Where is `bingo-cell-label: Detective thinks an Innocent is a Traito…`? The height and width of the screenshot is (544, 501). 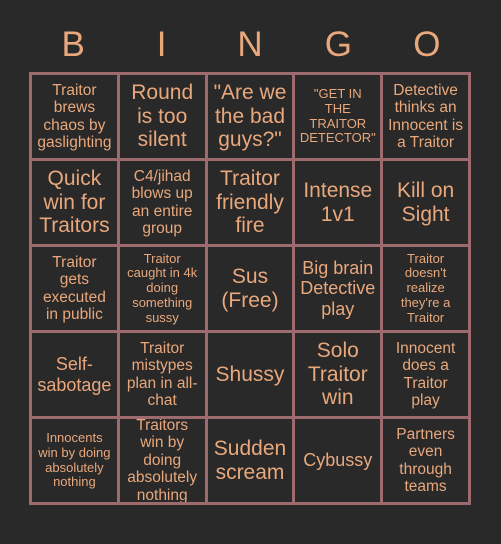
bingo-cell-label: Detective thinks an Innocent is a Traito… is located at coordinates (426, 116).